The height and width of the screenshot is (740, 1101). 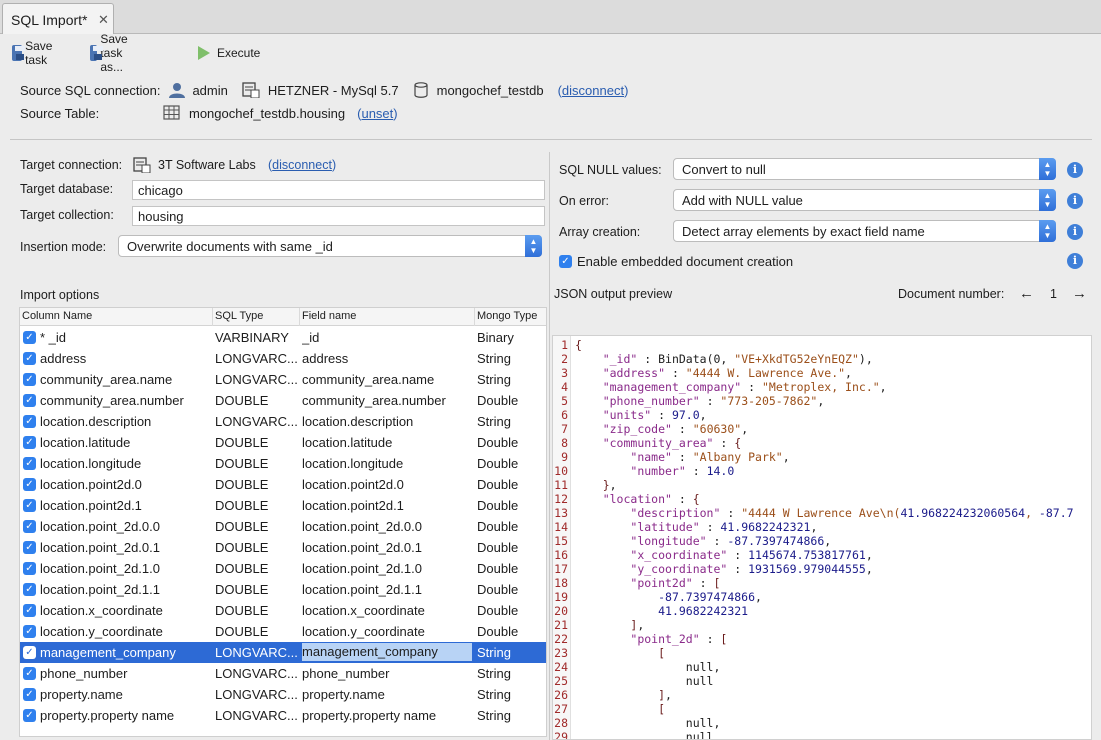 What do you see at coordinates (1047, 169) in the screenshot?
I see `chevron-updown-icon: ▲ ▼` at bounding box center [1047, 169].